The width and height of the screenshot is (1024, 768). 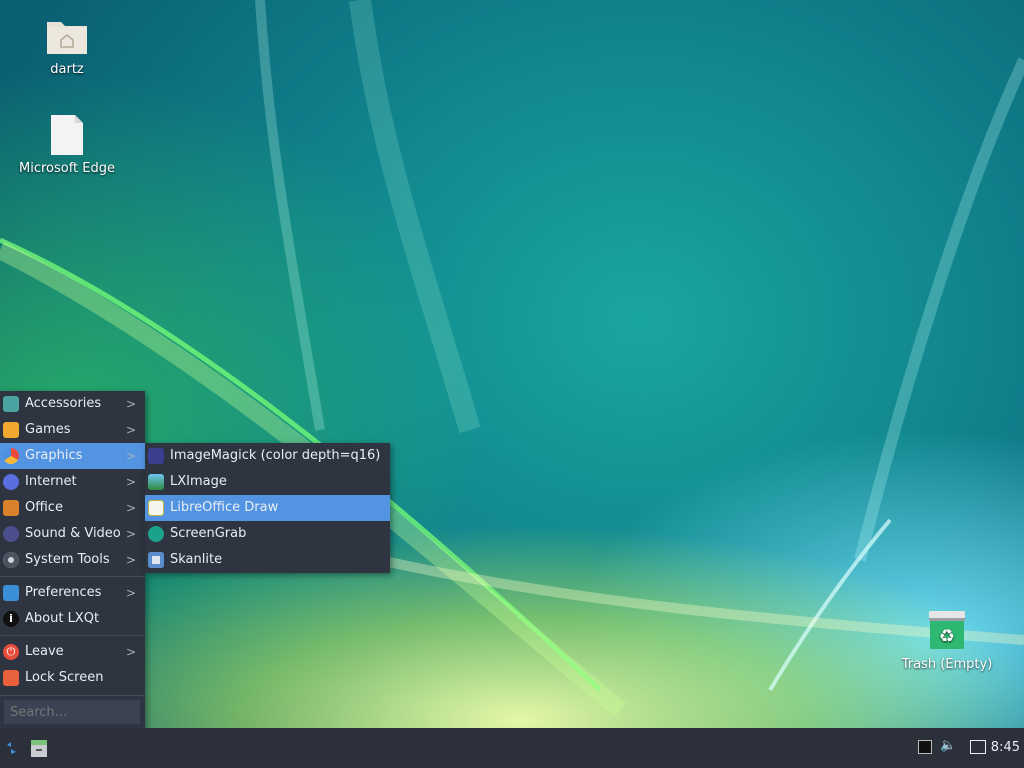 I want to click on taskbar: 🔈 8:45, so click(x=512, y=748).